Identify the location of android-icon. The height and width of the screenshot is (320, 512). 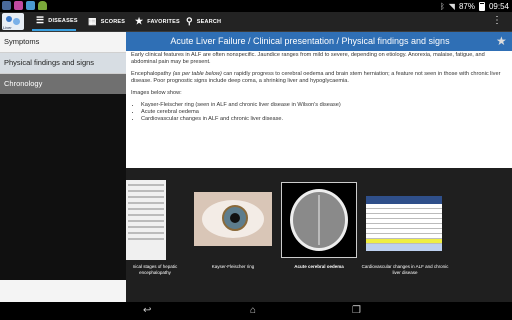
(42, 5).